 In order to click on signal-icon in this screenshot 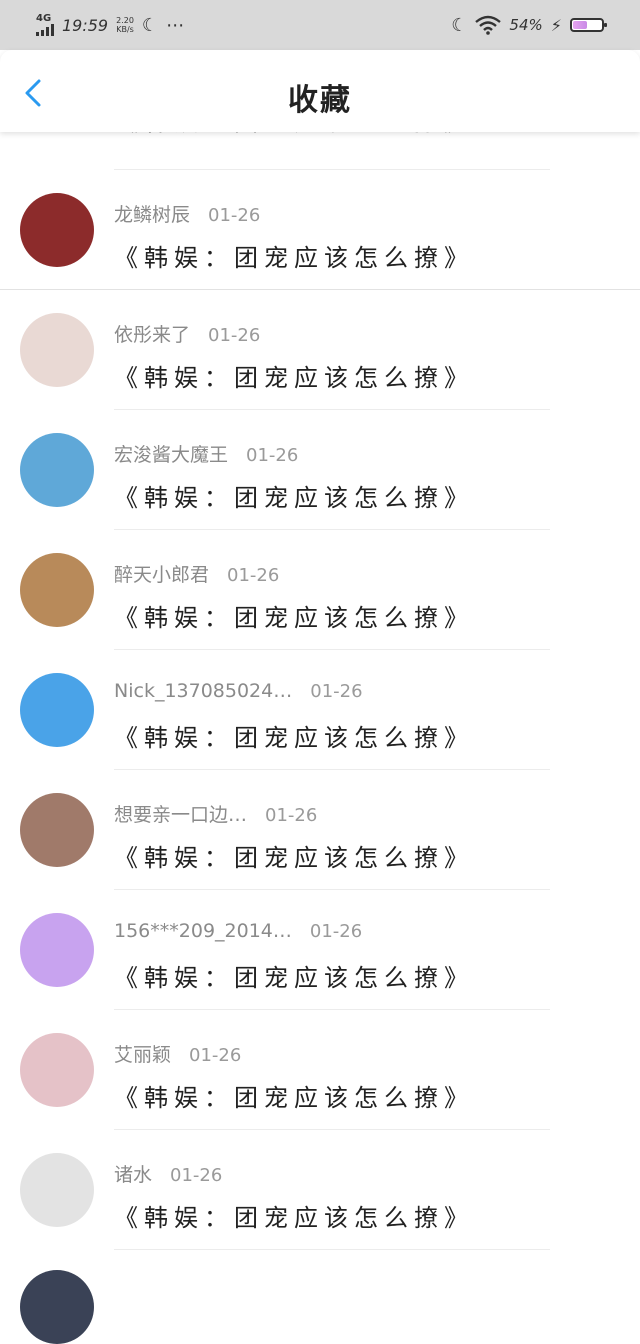, I will do `click(45, 30)`.